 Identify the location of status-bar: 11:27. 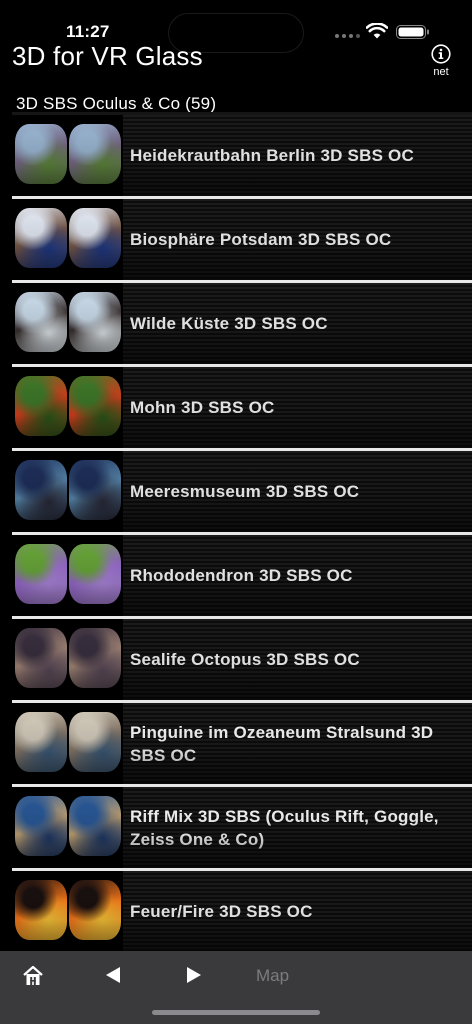
(236, 26).